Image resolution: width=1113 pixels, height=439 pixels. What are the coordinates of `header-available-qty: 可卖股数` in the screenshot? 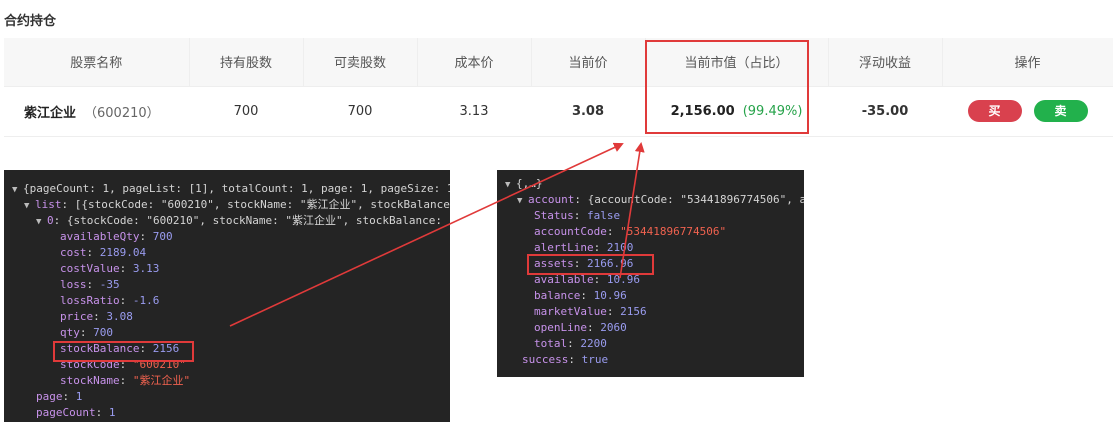 It's located at (360, 62).